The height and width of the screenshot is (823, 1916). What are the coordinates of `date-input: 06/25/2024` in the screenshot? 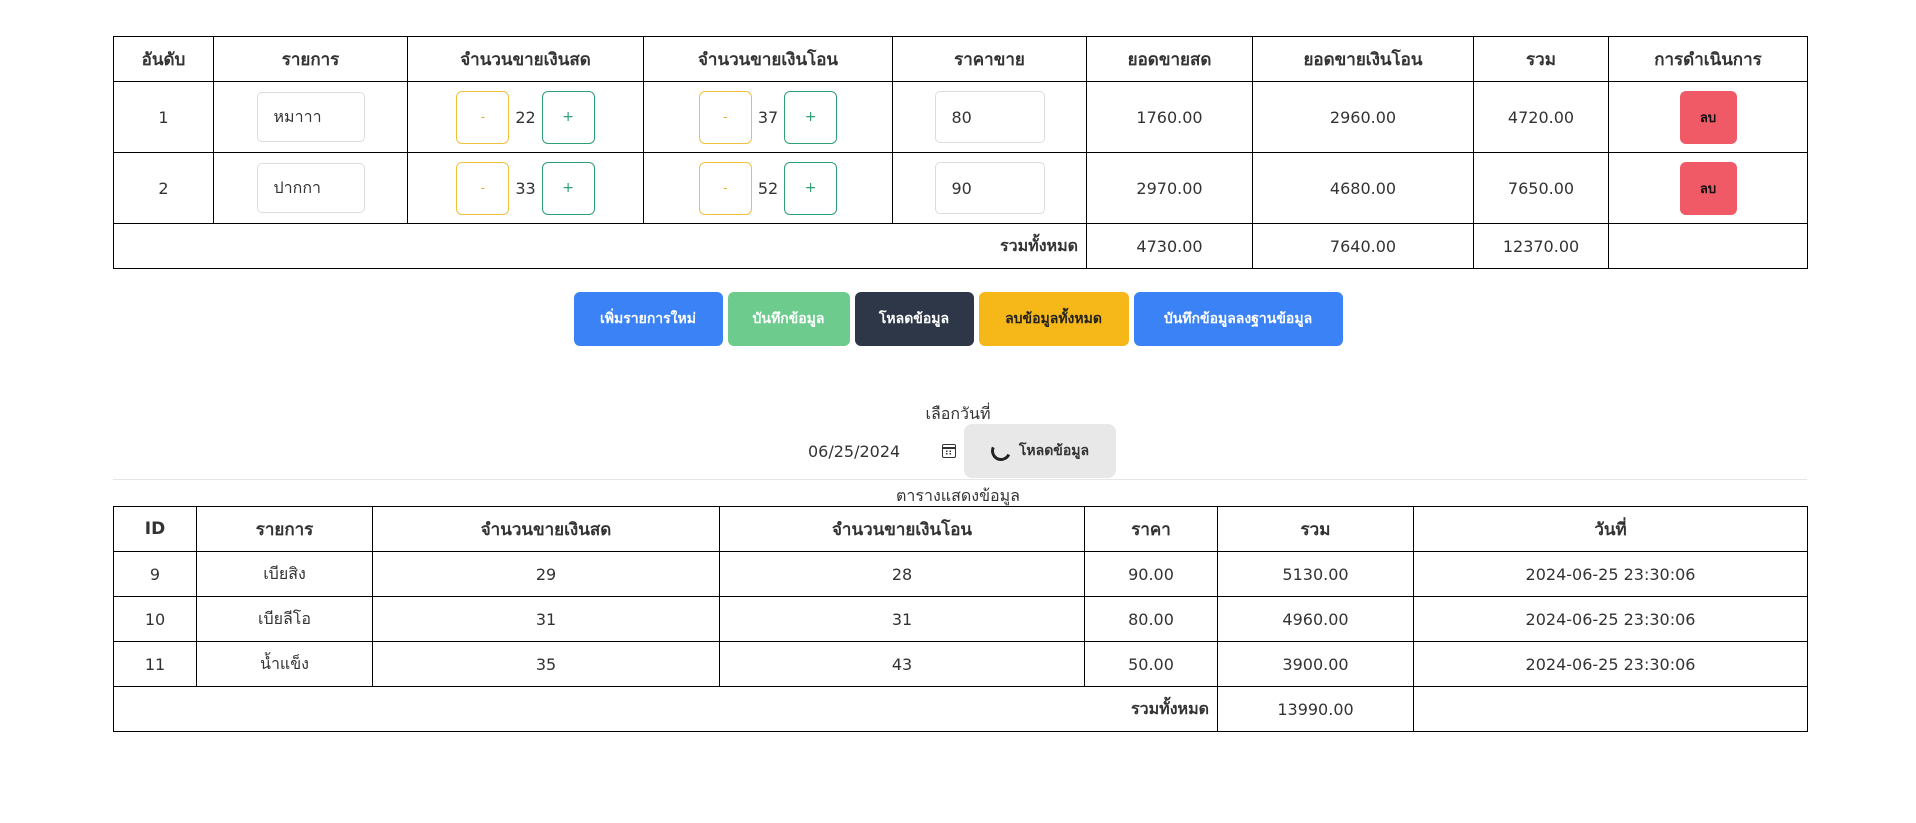 It's located at (879, 451).